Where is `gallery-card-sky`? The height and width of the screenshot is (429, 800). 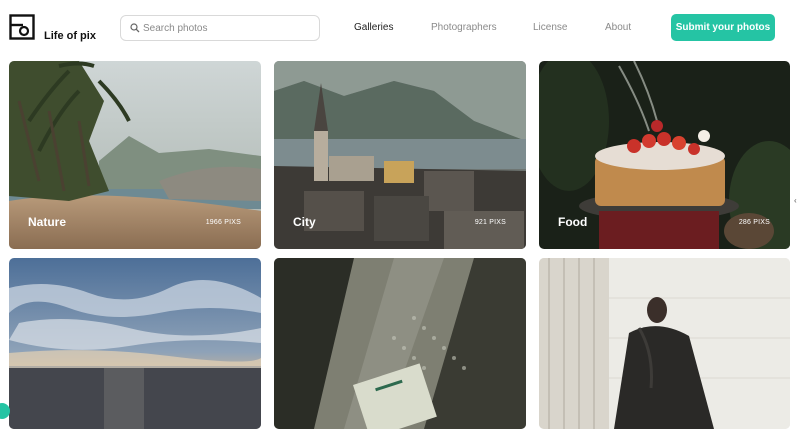 gallery-card-sky is located at coordinates (135, 343).